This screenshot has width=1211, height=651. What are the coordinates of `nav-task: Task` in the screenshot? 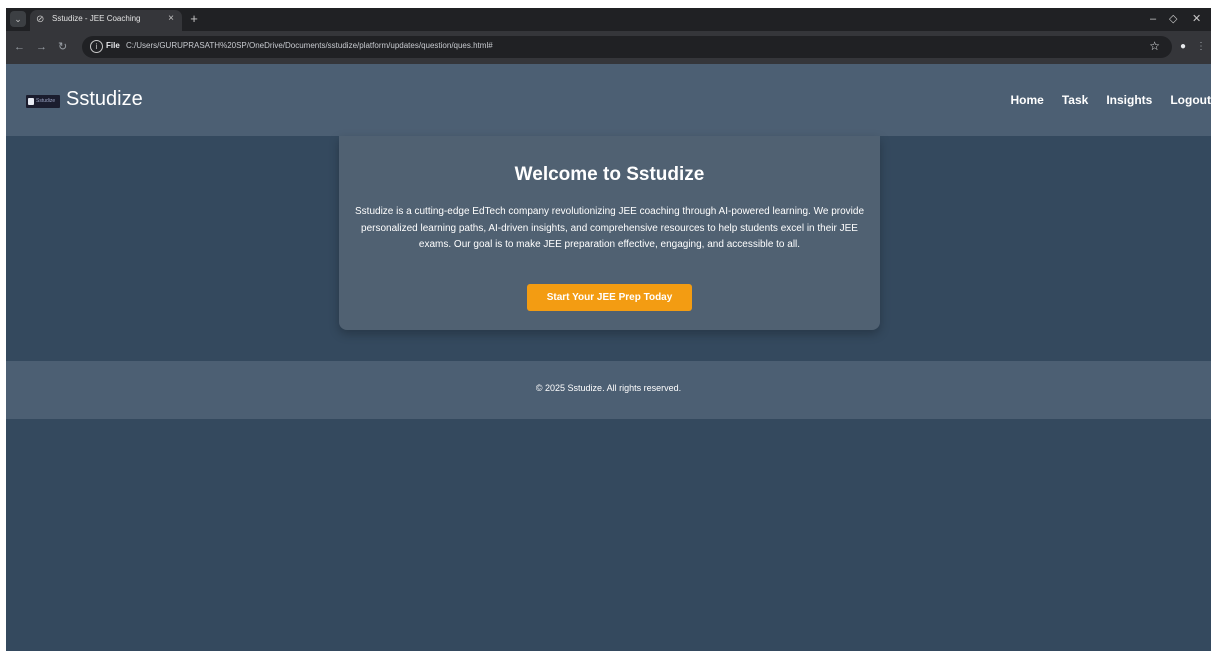 It's located at (1075, 100).